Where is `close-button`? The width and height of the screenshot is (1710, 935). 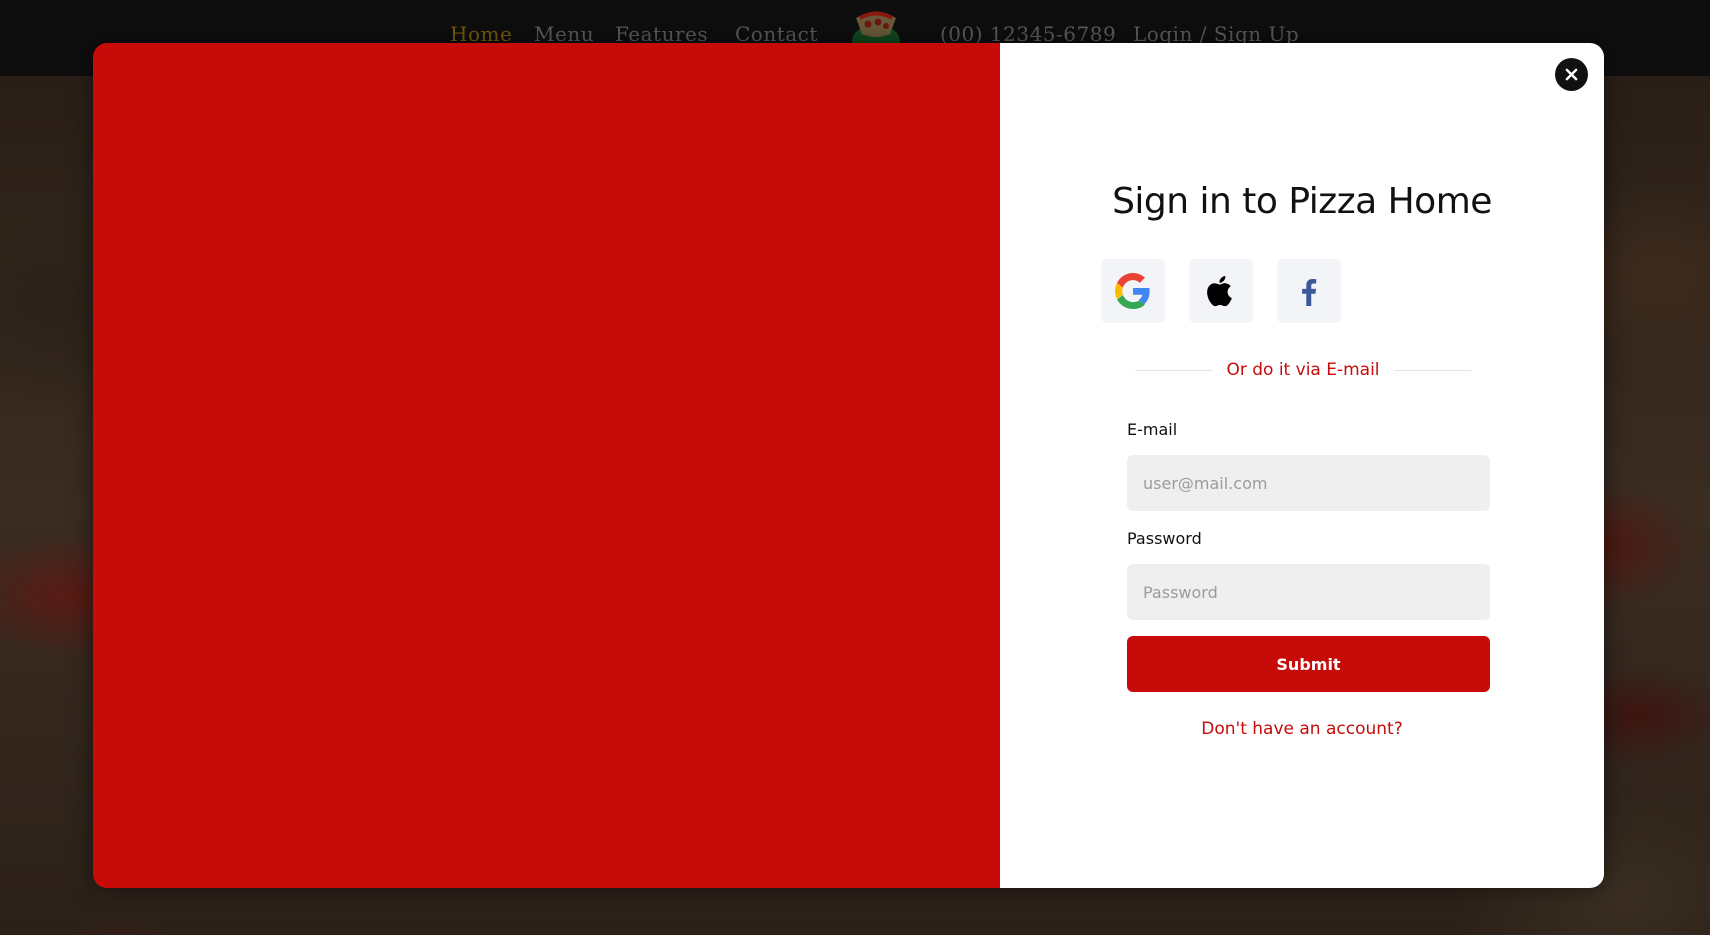 close-button is located at coordinates (1571, 74).